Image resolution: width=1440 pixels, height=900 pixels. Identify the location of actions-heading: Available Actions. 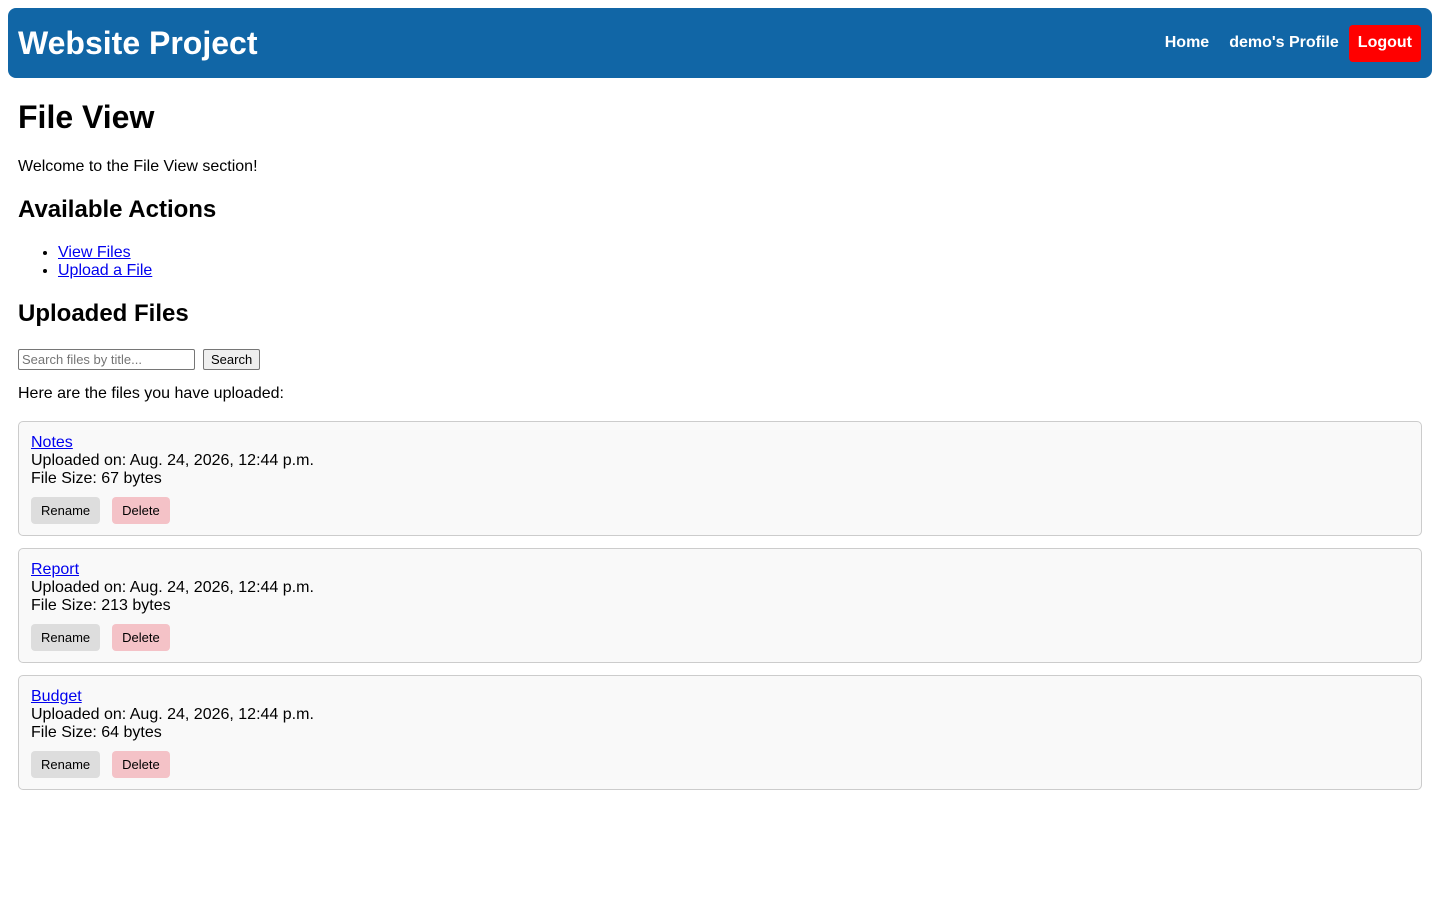
(117, 209).